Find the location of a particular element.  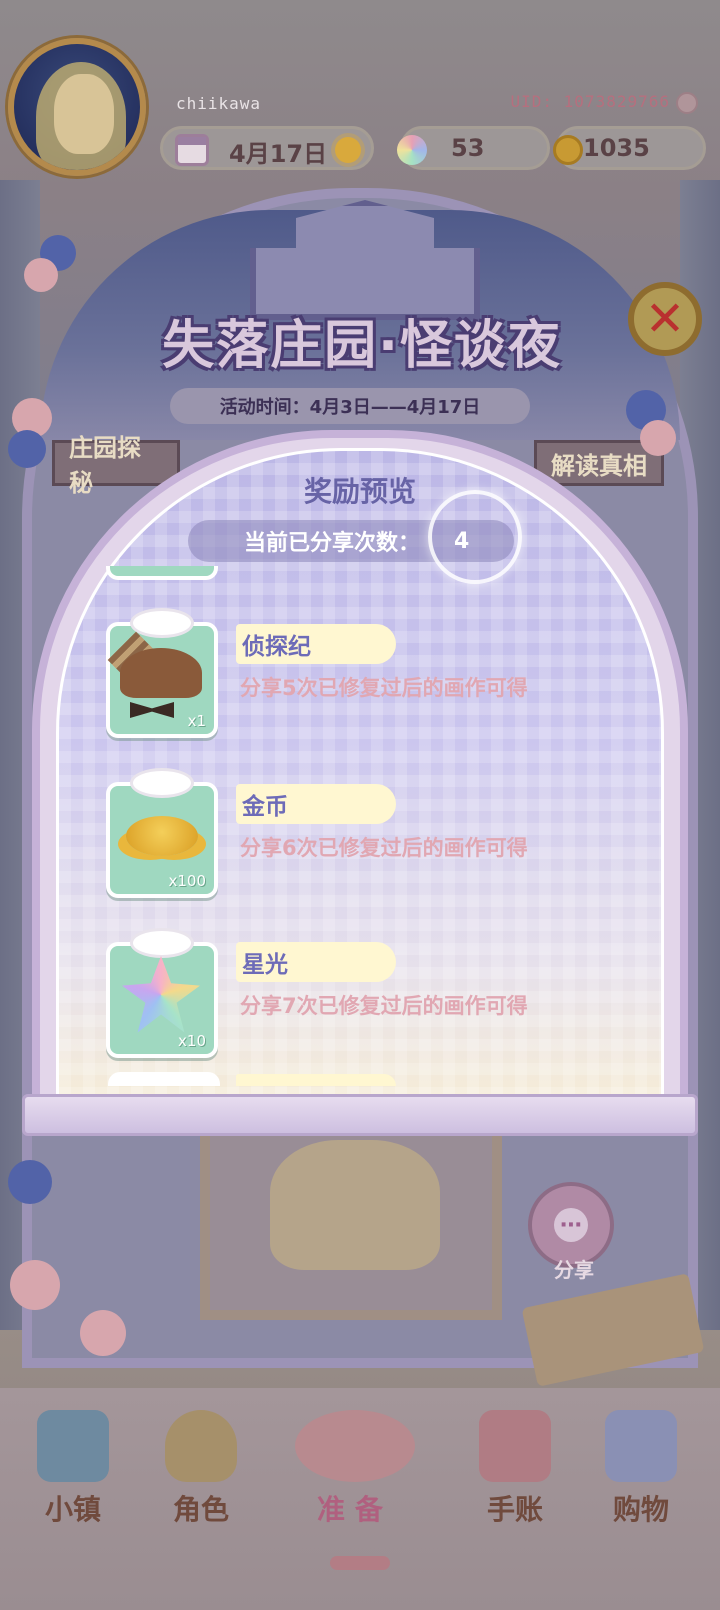

event-time: 活动时间：4月3日——4月17日 is located at coordinates (350, 406).